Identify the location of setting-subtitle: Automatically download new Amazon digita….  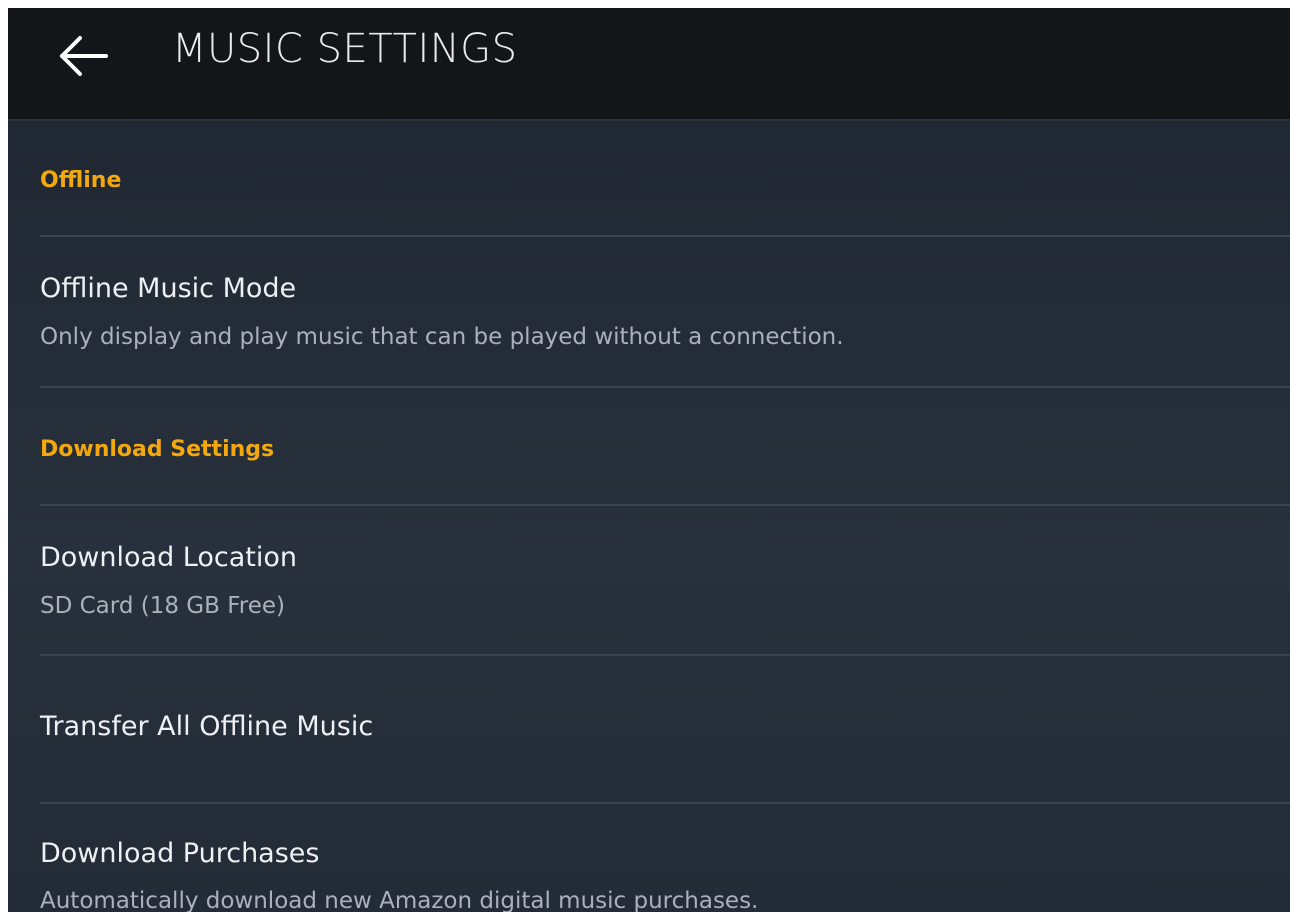
(399, 900).